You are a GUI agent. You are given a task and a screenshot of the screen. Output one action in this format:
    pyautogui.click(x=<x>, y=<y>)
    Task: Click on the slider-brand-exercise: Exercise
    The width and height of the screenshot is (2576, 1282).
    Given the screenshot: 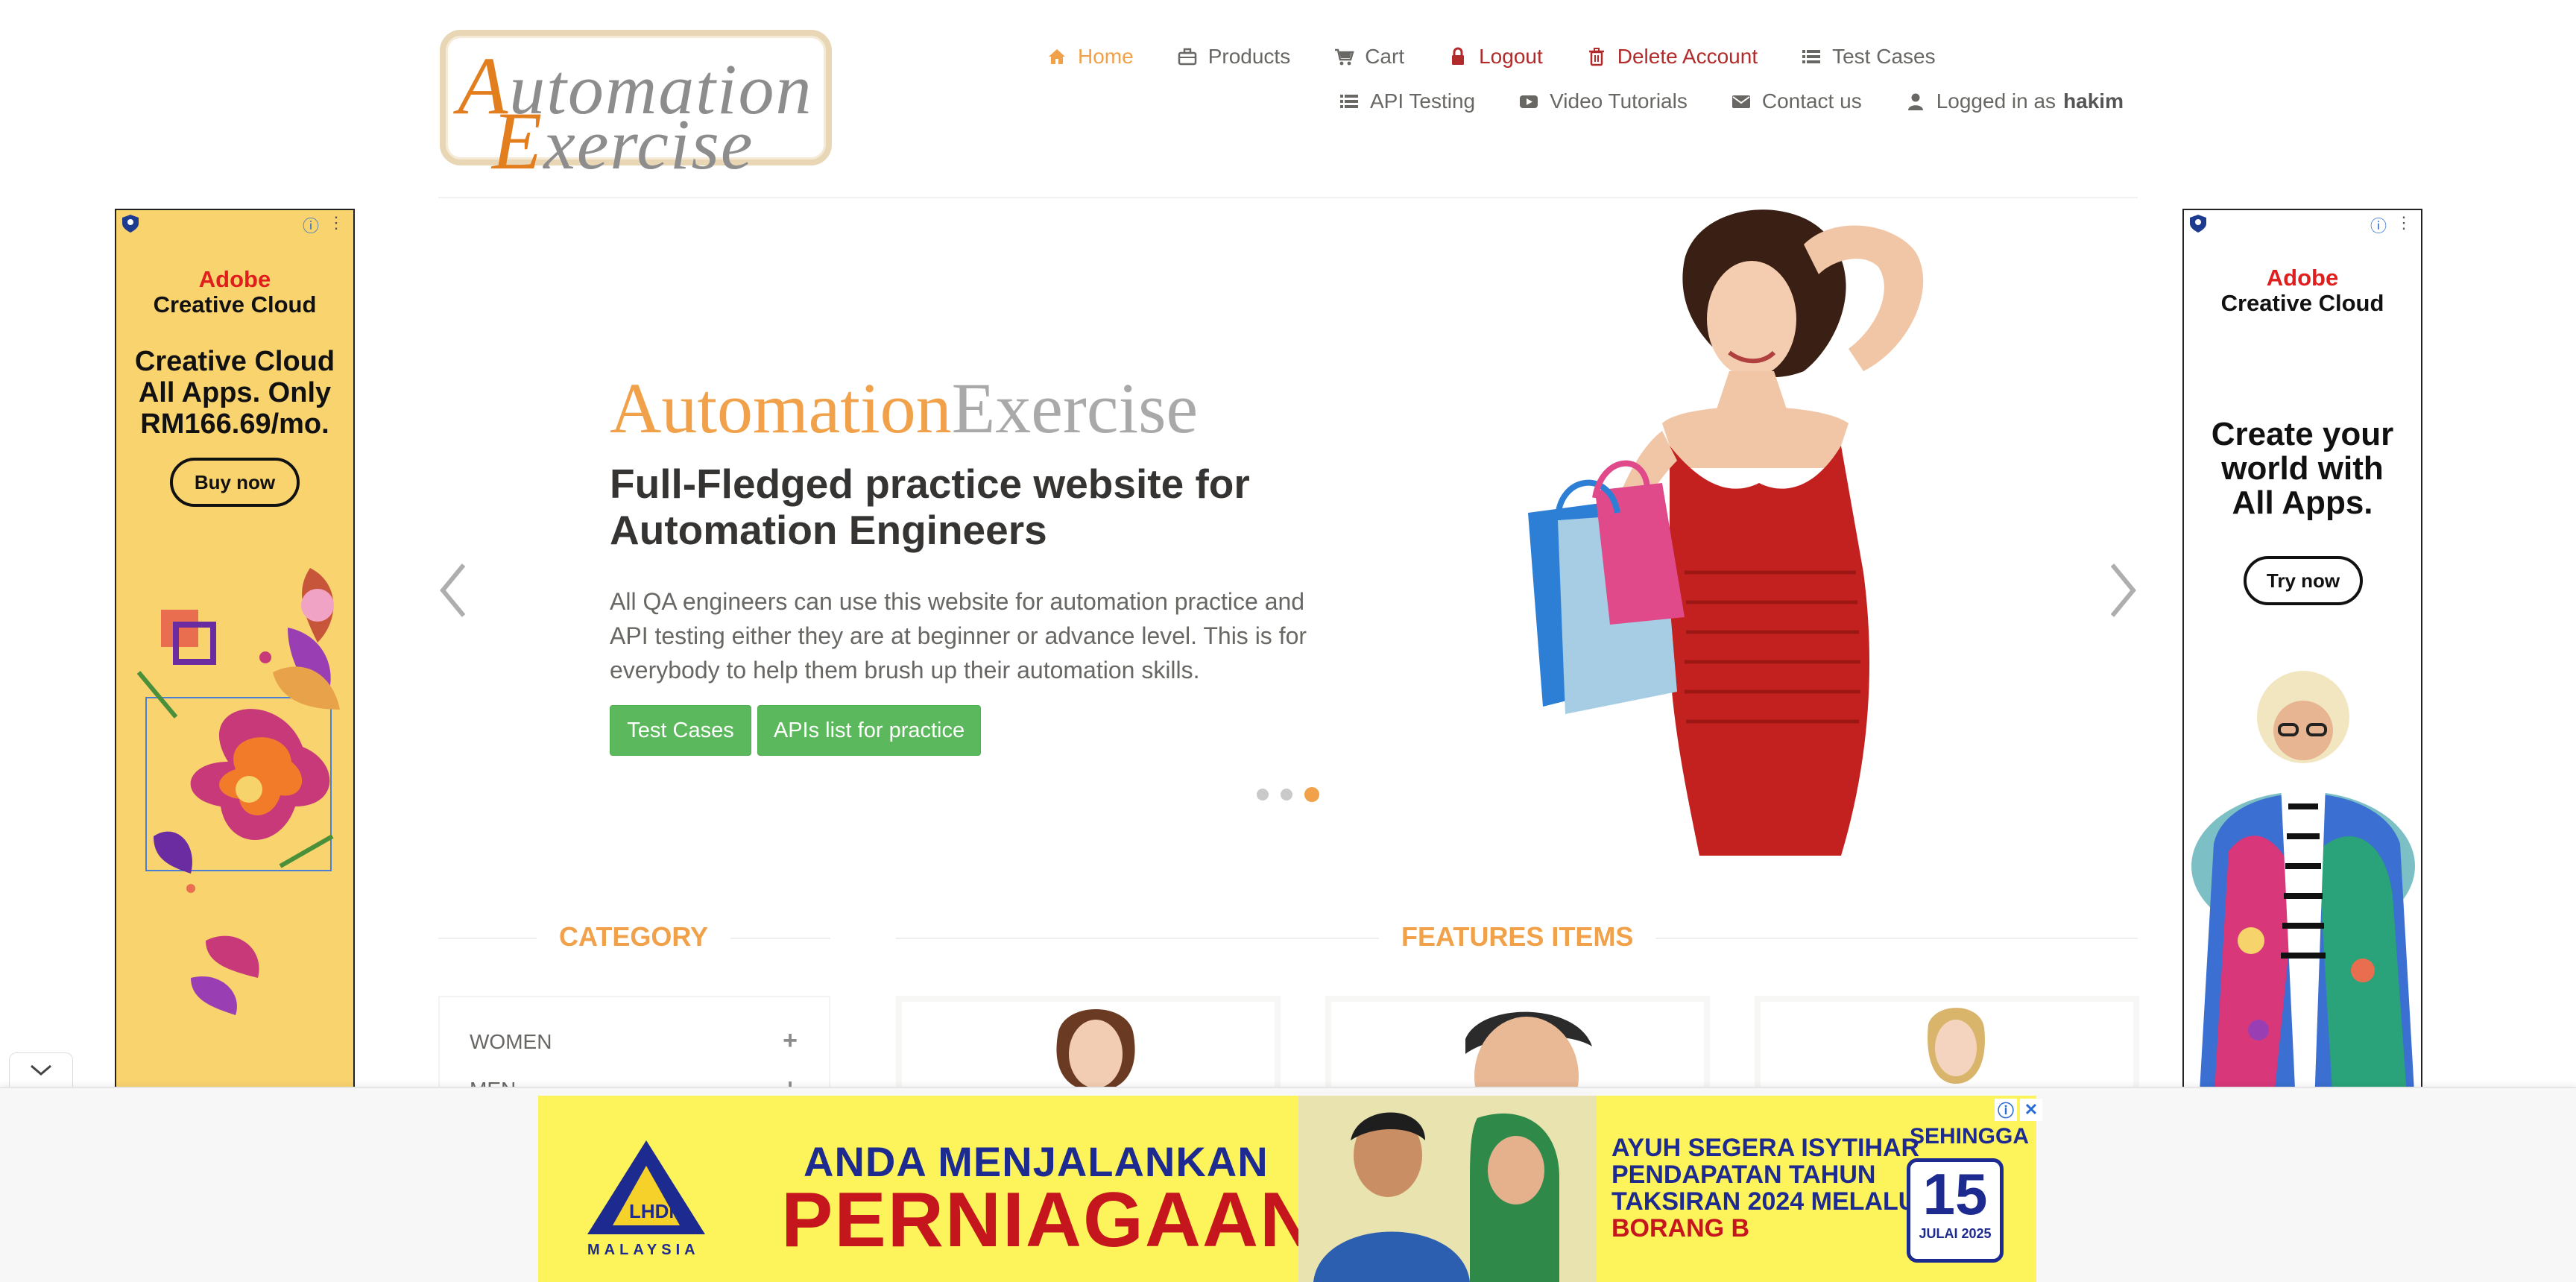 What is the action you would take?
    pyautogui.click(x=1075, y=408)
    